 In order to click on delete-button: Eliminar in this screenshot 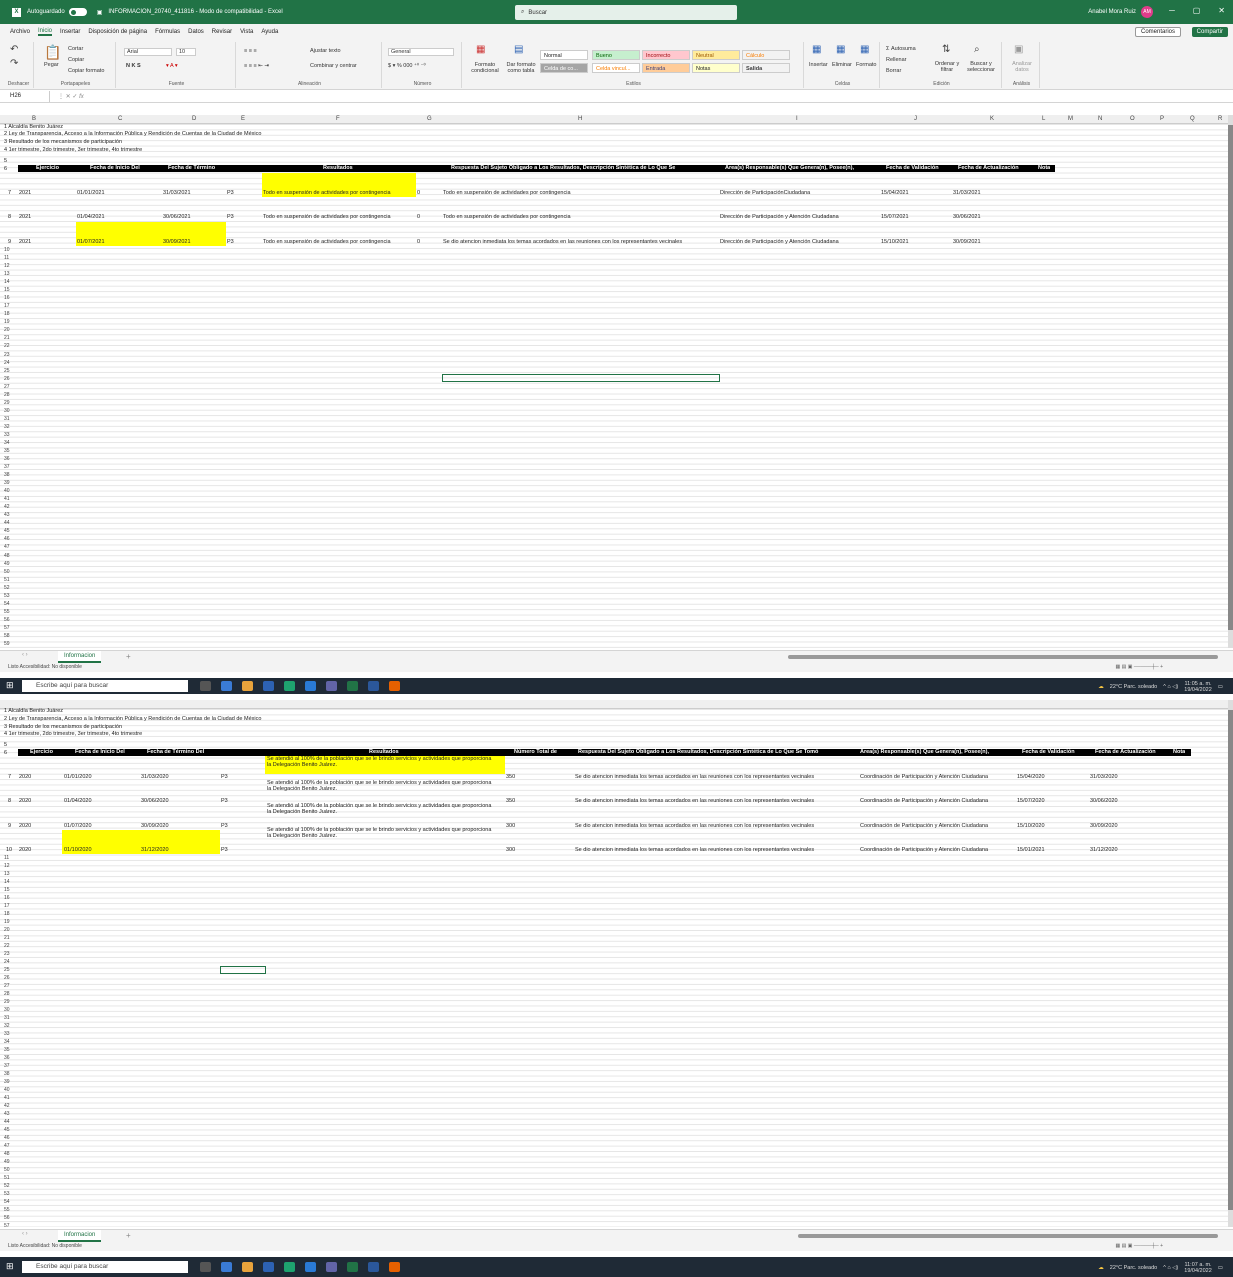, I will do `click(842, 65)`.